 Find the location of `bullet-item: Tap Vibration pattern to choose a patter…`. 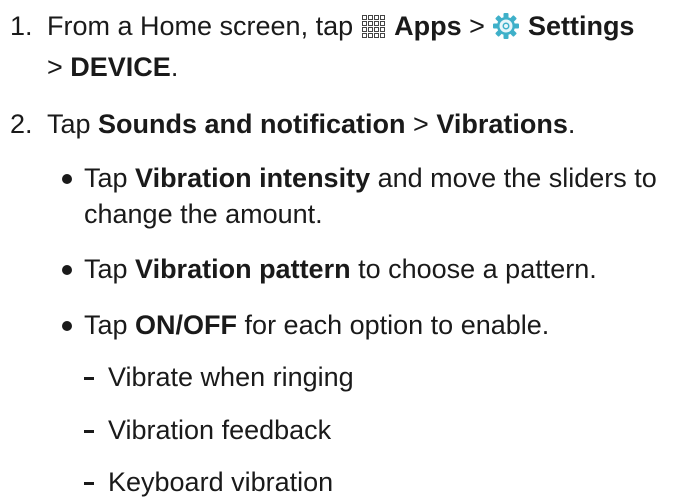

bullet-item: Tap Vibration pattern to choose a patter… is located at coordinates (343, 269).